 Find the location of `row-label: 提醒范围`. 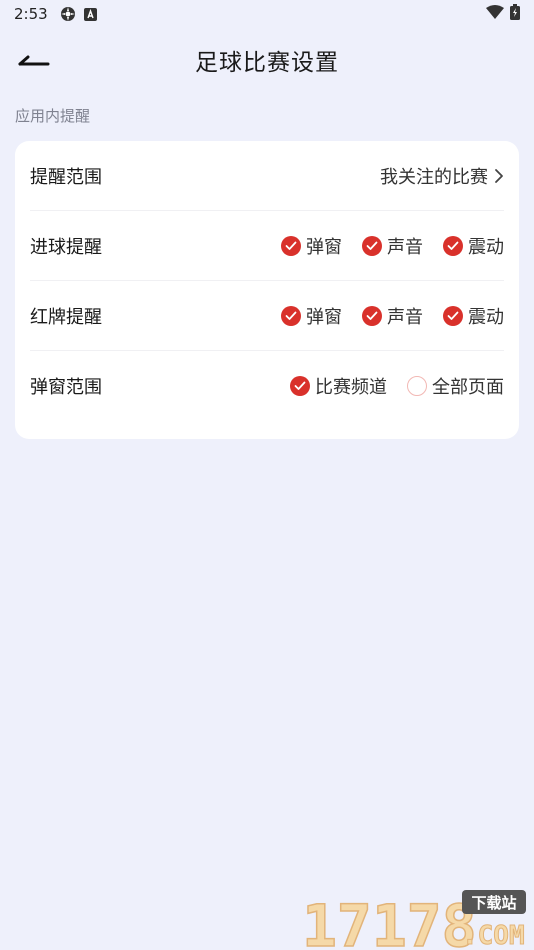

row-label: 提醒范围 is located at coordinates (66, 177).